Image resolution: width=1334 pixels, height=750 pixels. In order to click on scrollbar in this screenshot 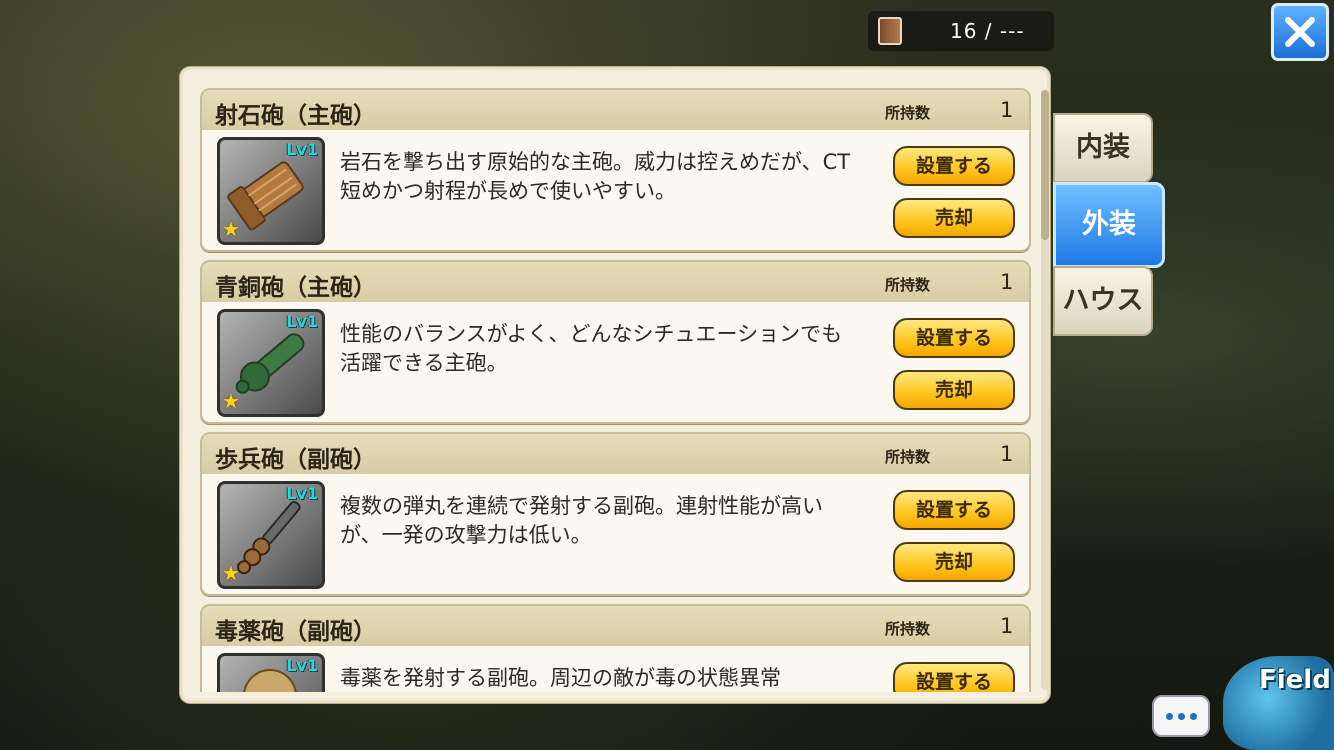, I will do `click(1045, 390)`.